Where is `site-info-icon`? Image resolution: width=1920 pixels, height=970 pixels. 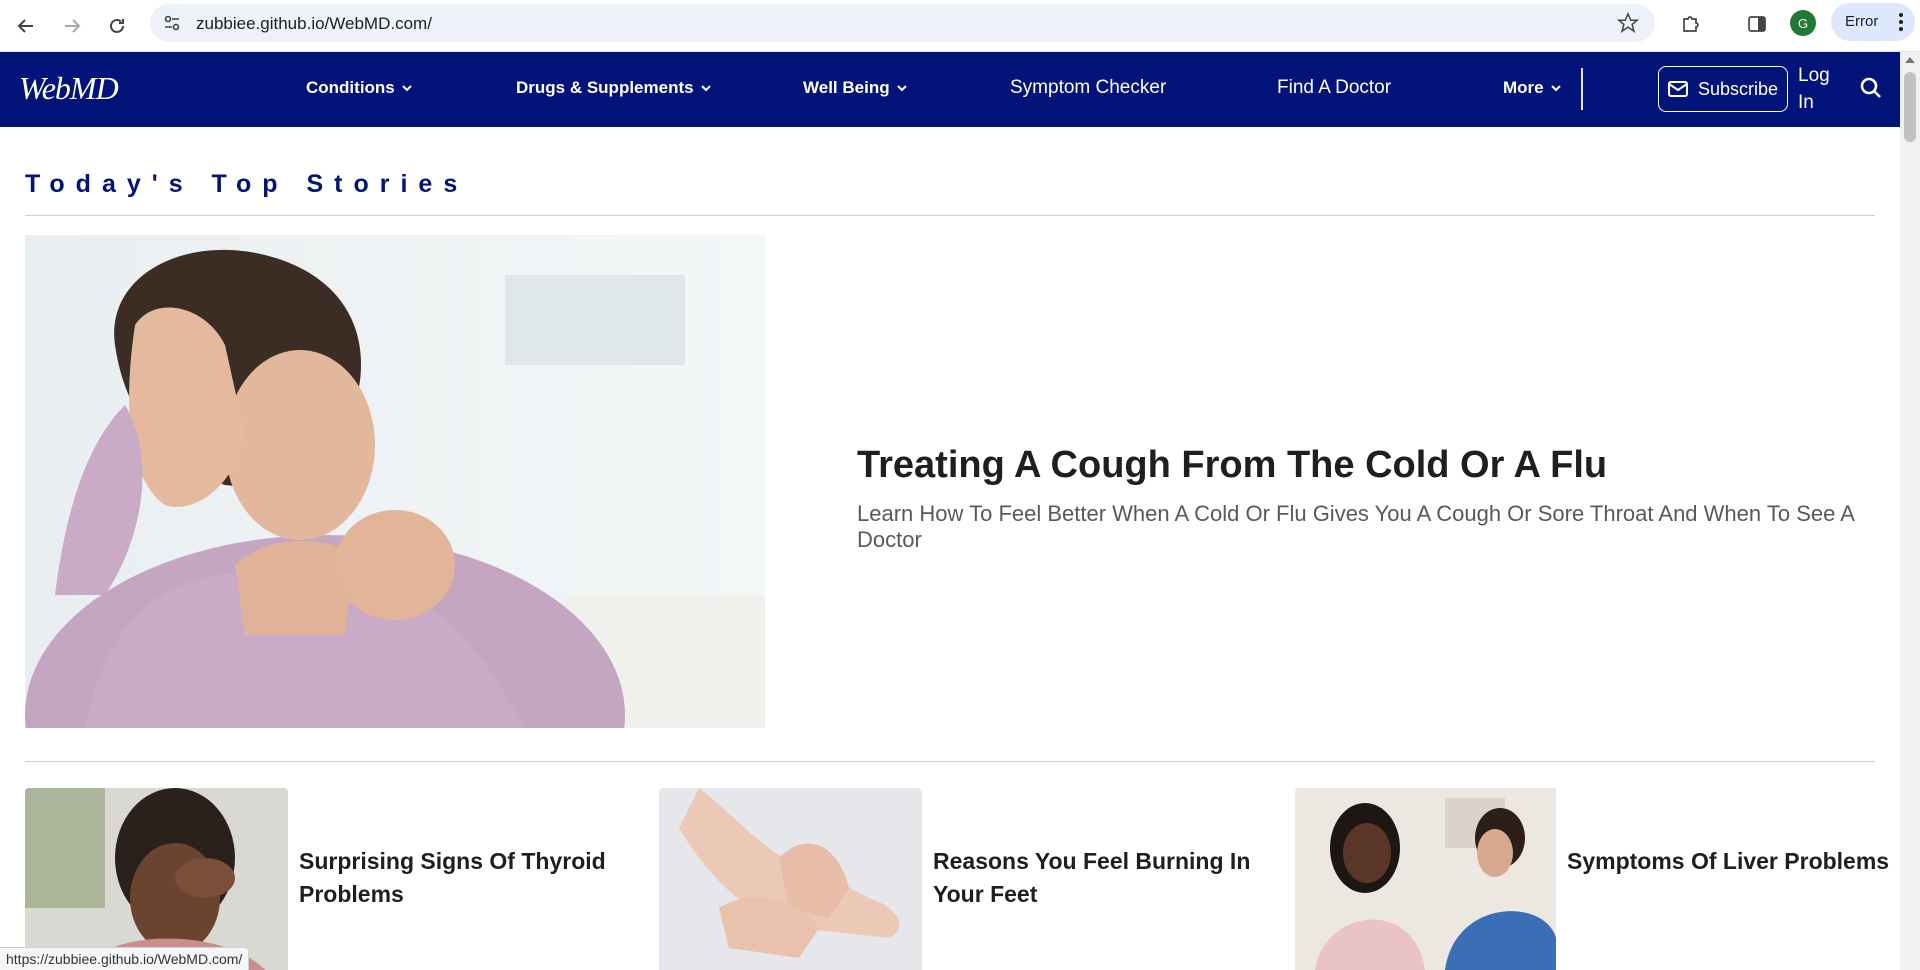 site-info-icon is located at coordinates (172, 23).